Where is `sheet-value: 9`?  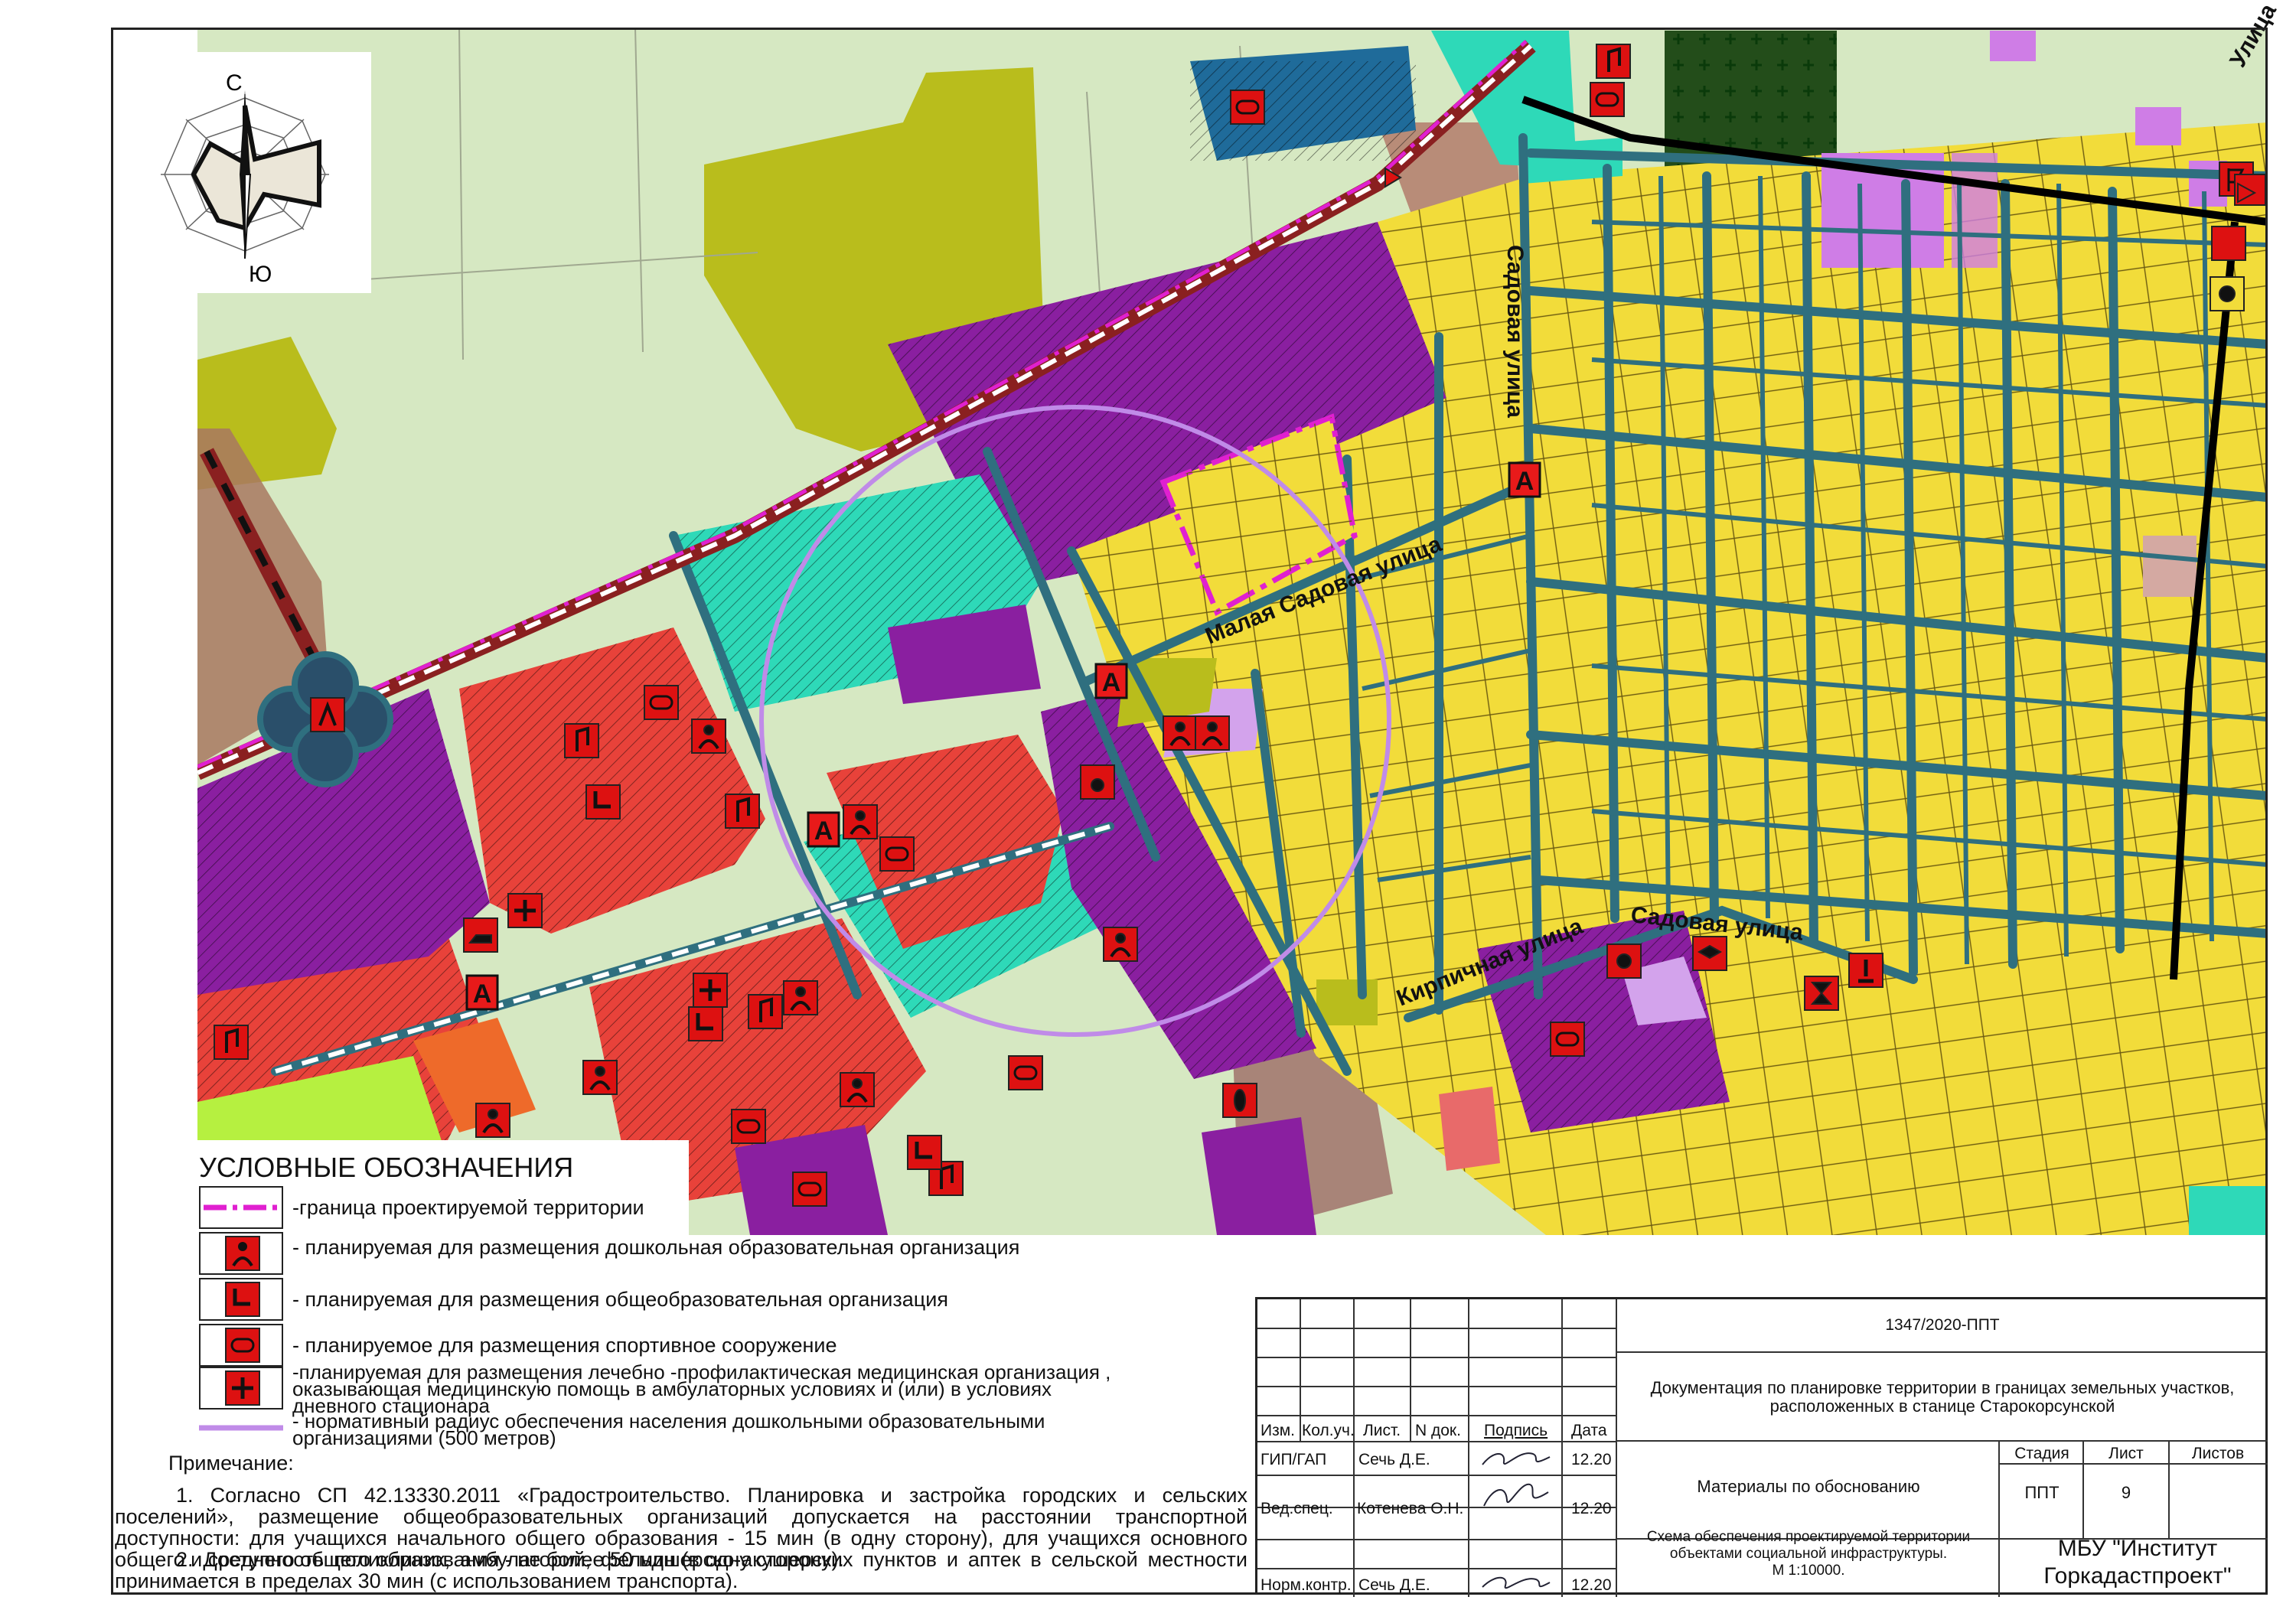
sheet-value: 9 is located at coordinates (2126, 1493).